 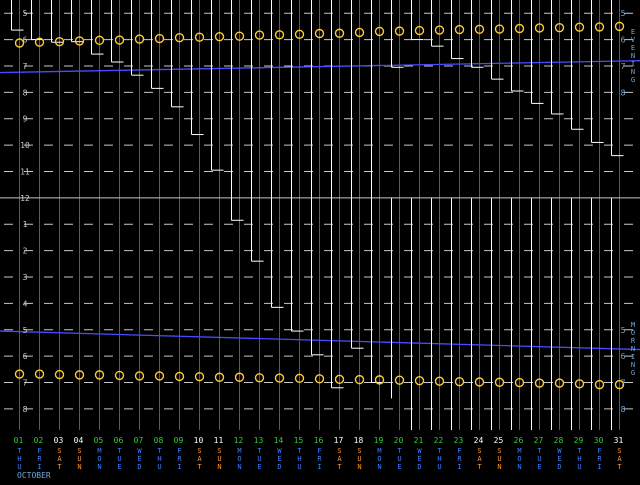 I want to click on right-label-lower: 8, so click(x=623, y=409).